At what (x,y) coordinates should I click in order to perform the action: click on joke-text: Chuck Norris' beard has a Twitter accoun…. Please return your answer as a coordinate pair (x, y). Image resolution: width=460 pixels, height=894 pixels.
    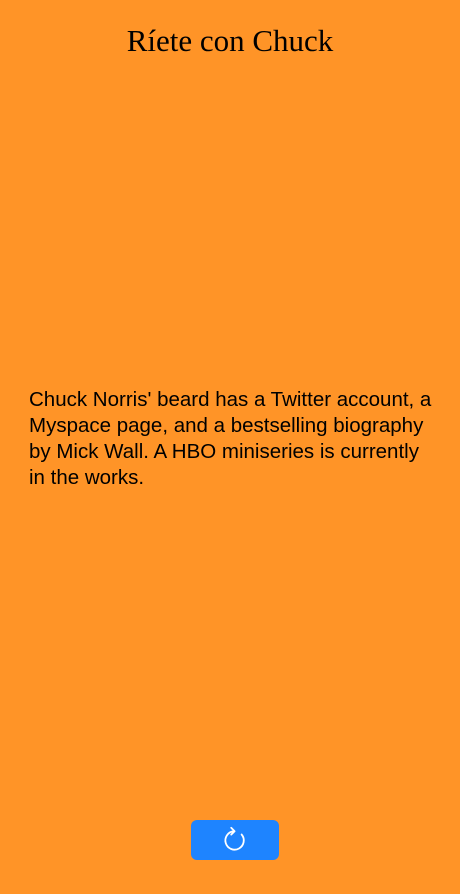
    Looking at the image, I should click on (230, 438).